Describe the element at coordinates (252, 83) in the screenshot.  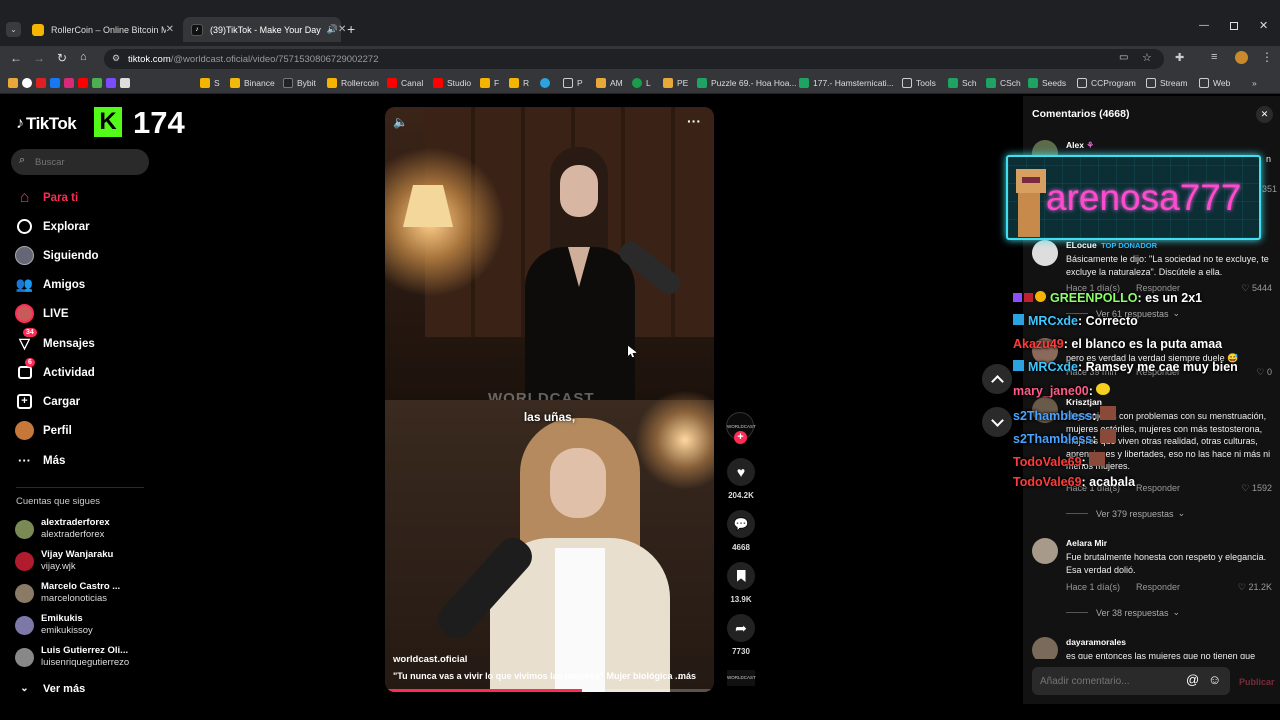
I see `bookmark-item: Binance` at that location.